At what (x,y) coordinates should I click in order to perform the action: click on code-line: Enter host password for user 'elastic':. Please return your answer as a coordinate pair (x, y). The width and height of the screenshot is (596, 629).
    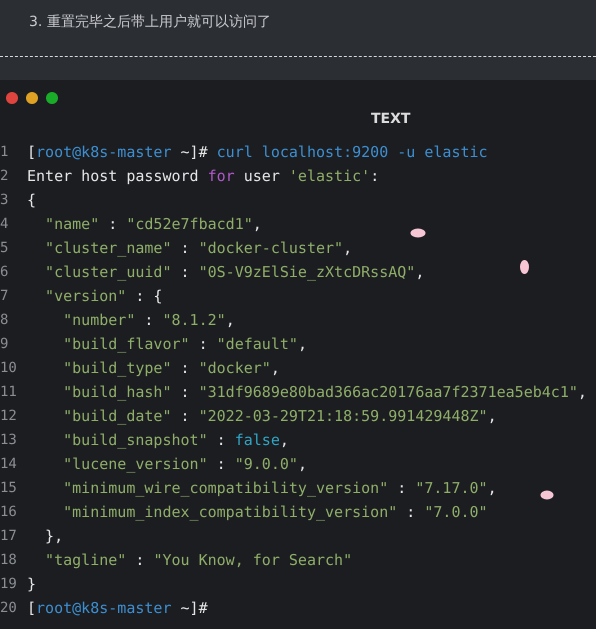
    Looking at the image, I should click on (203, 176).